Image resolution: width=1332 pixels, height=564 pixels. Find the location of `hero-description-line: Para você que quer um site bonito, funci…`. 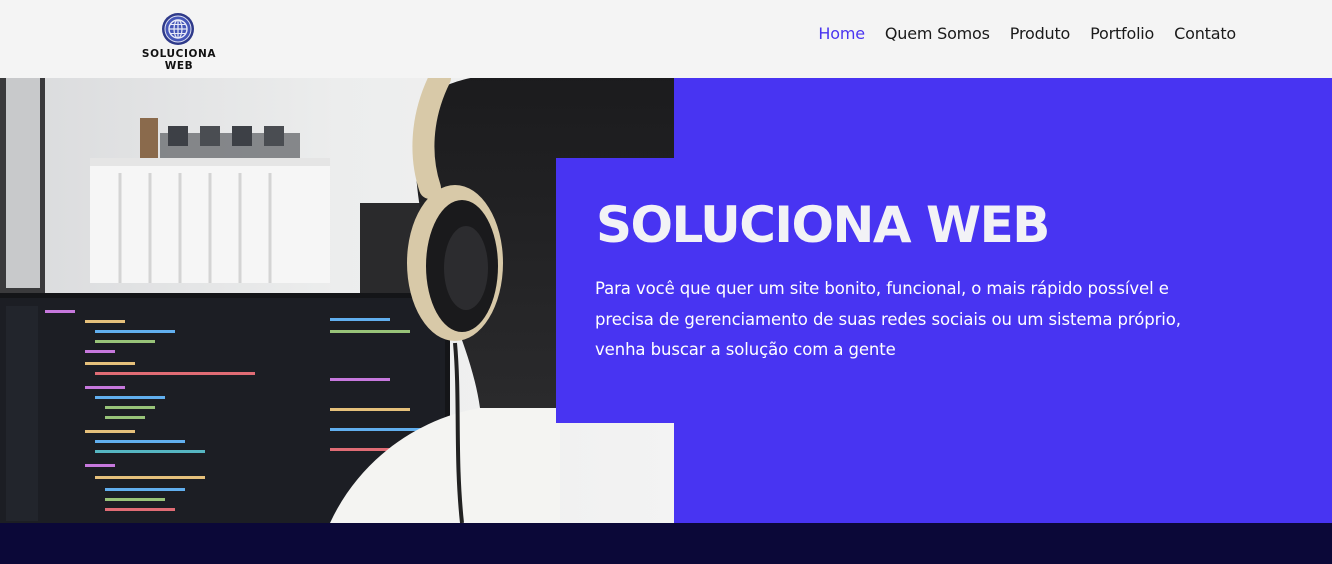

hero-description-line: Para você que quer um site bonito, funci… is located at coordinates (882, 288).